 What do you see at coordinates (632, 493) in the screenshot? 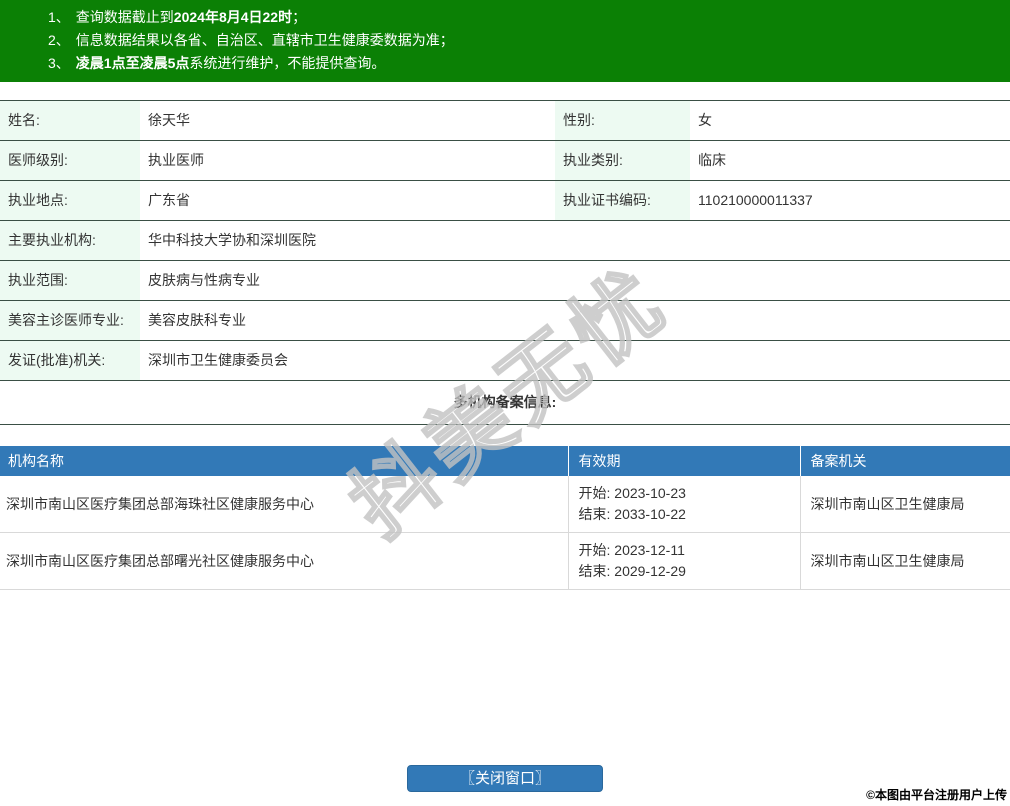
I see `validity-start: 开始: 2023-10-23` at bounding box center [632, 493].